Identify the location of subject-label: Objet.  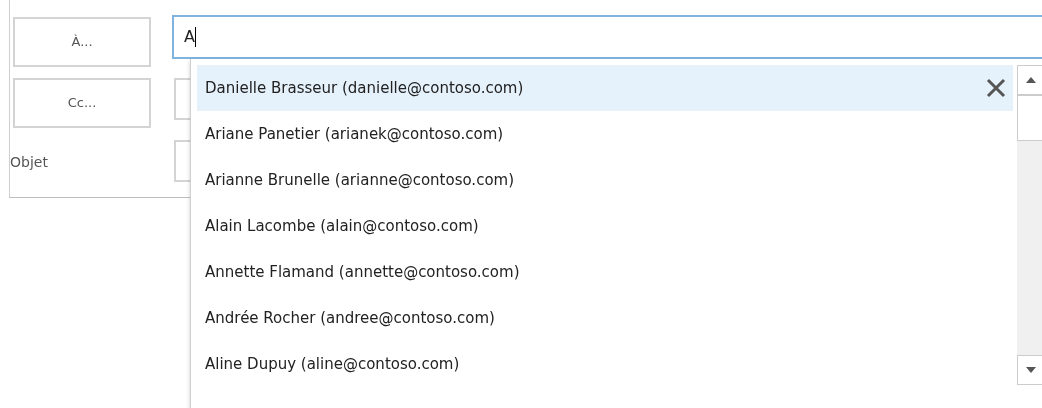
(29, 162).